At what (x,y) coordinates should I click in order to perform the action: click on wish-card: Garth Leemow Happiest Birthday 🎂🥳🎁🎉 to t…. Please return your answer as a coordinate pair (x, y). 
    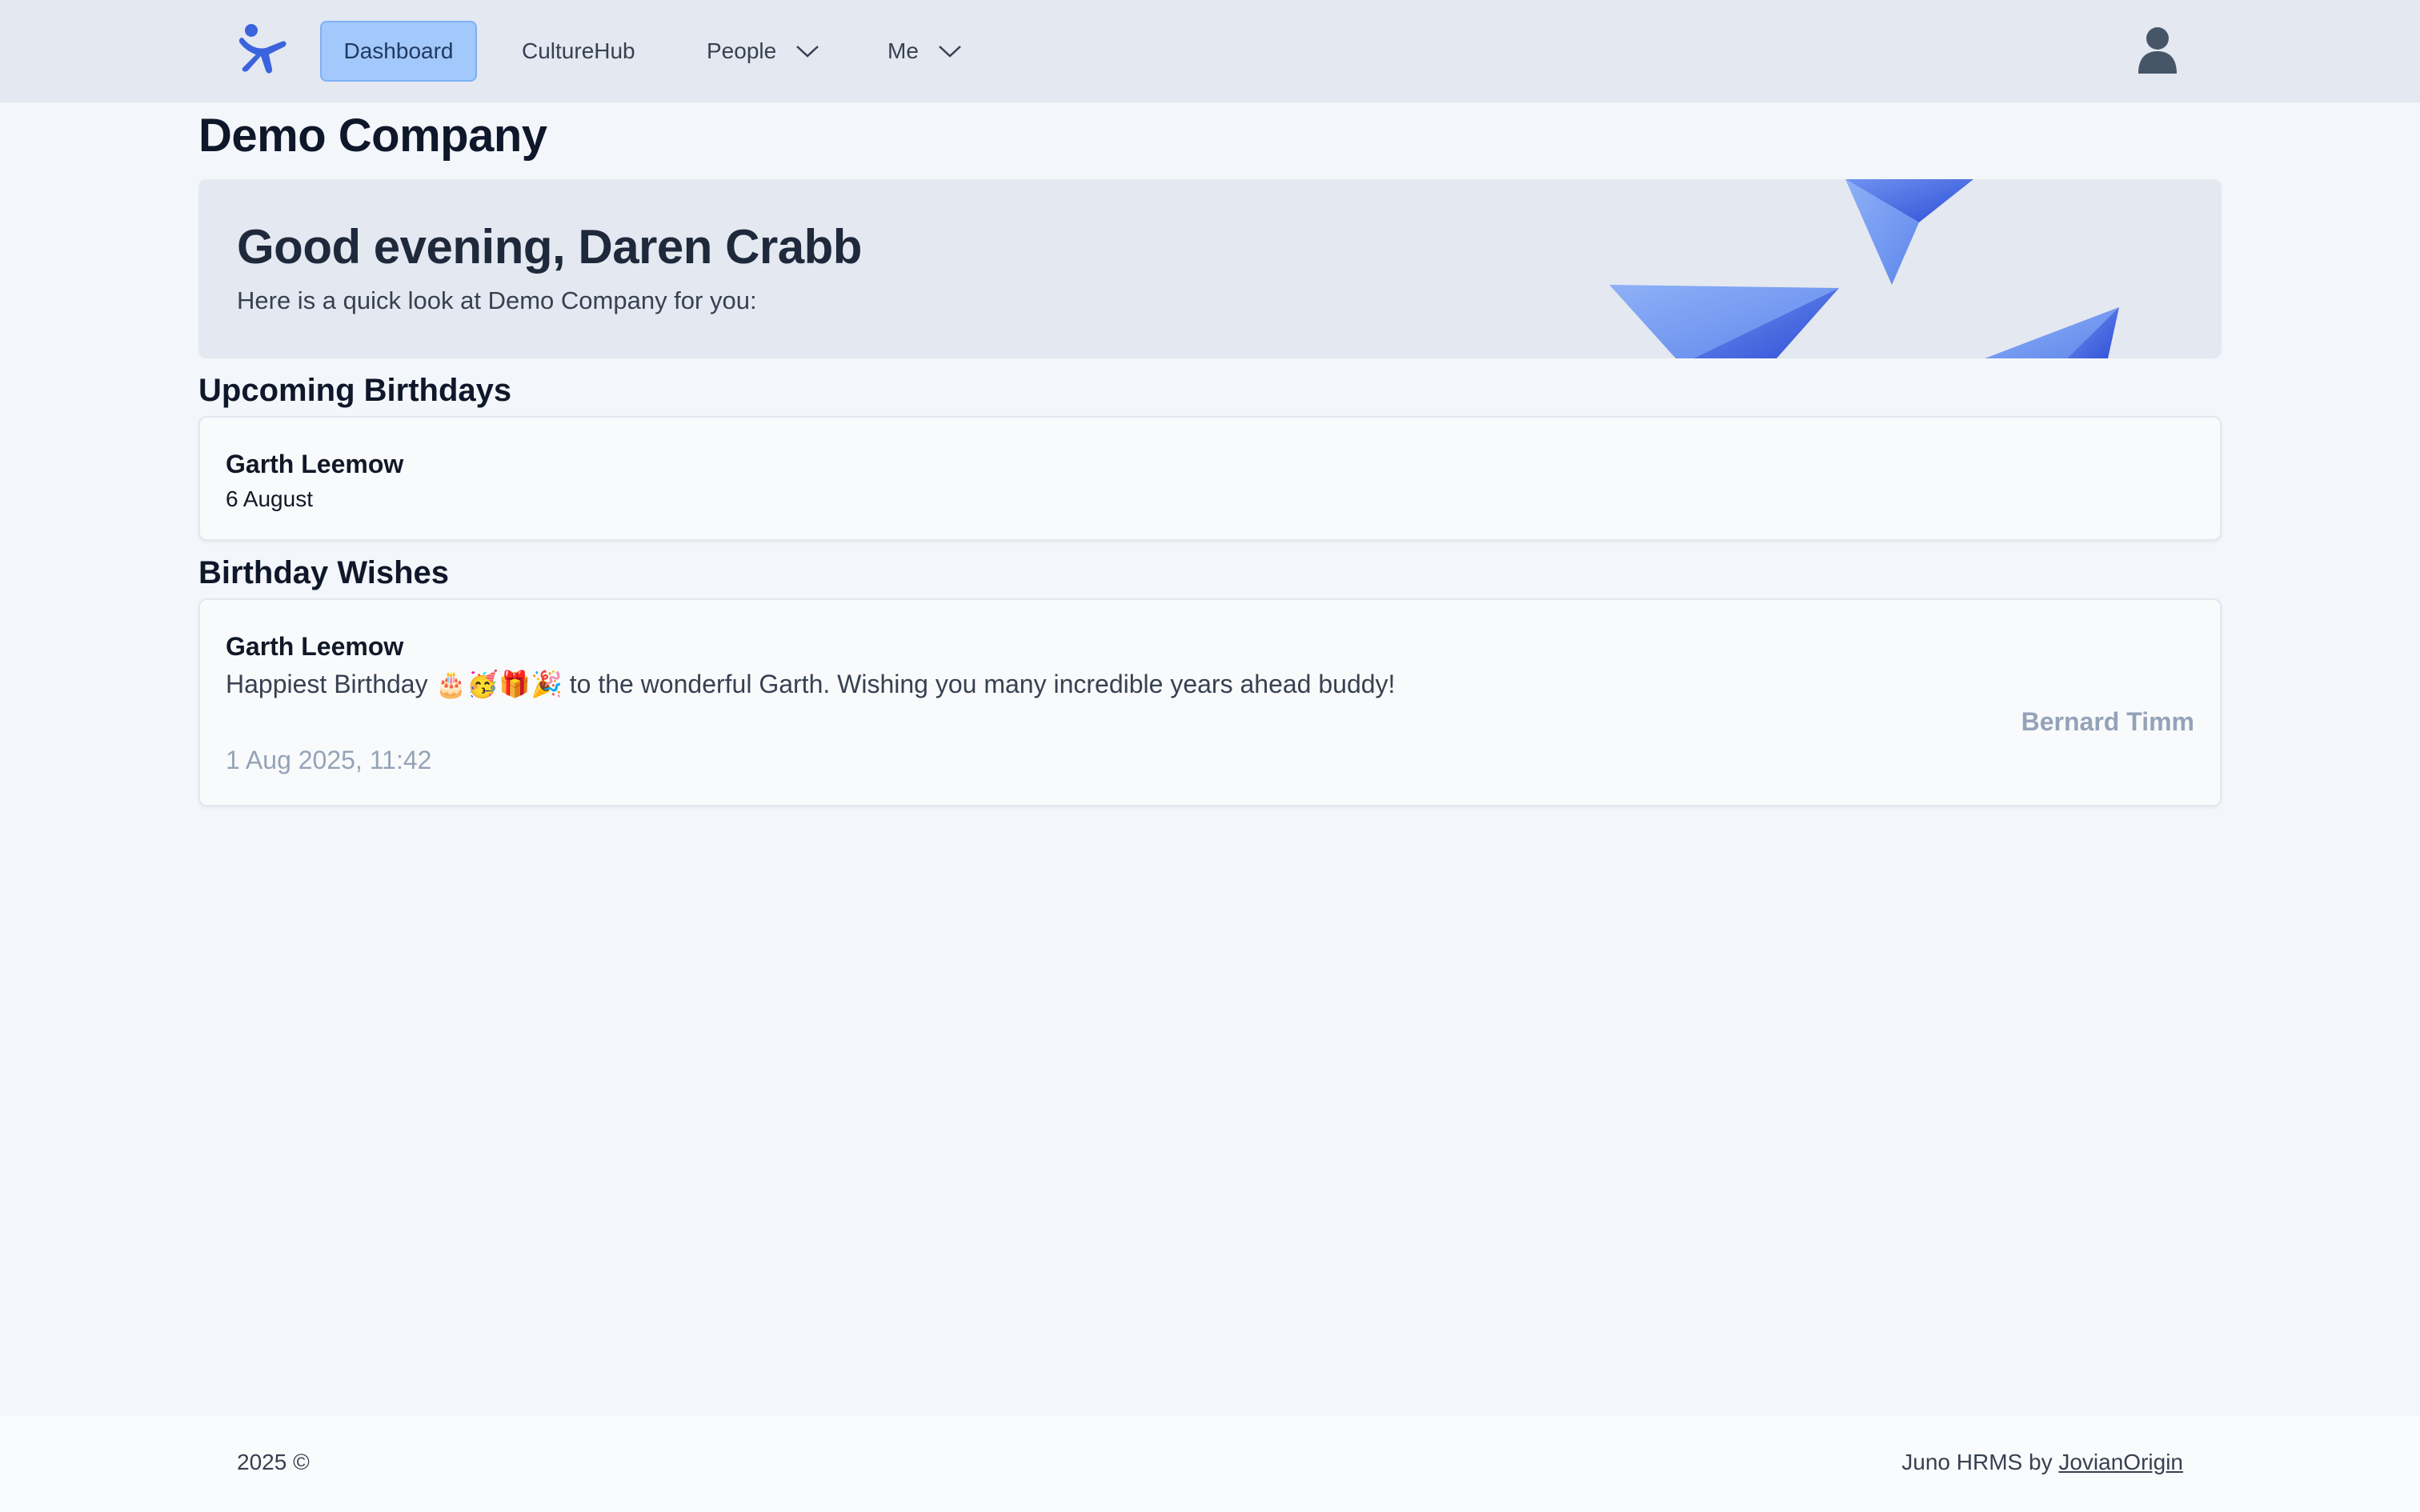
    Looking at the image, I should click on (1210, 702).